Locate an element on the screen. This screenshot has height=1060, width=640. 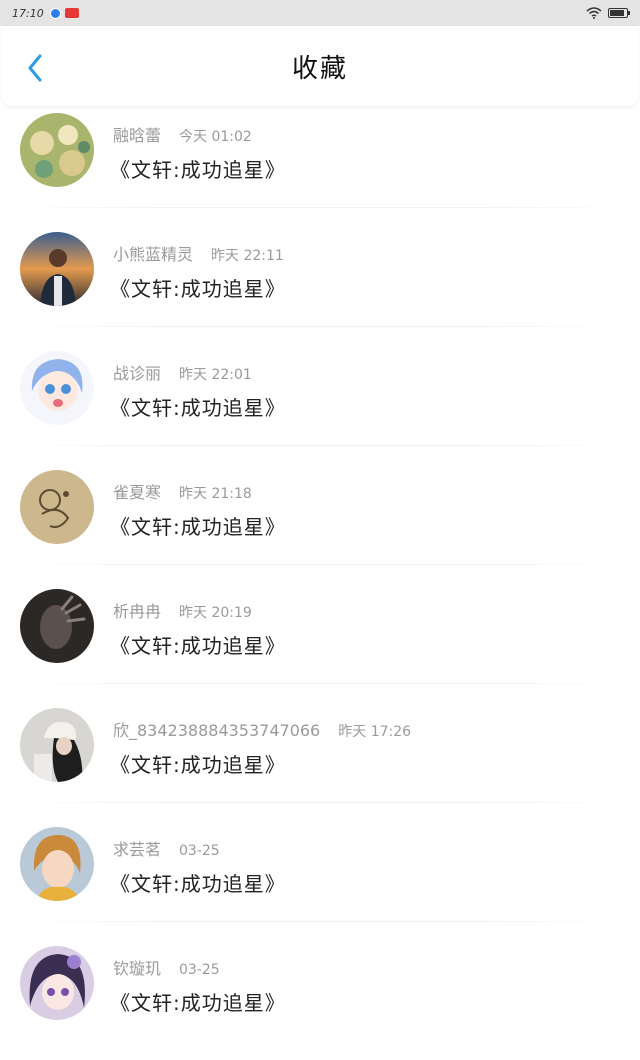
back-button is located at coordinates (36, 68).